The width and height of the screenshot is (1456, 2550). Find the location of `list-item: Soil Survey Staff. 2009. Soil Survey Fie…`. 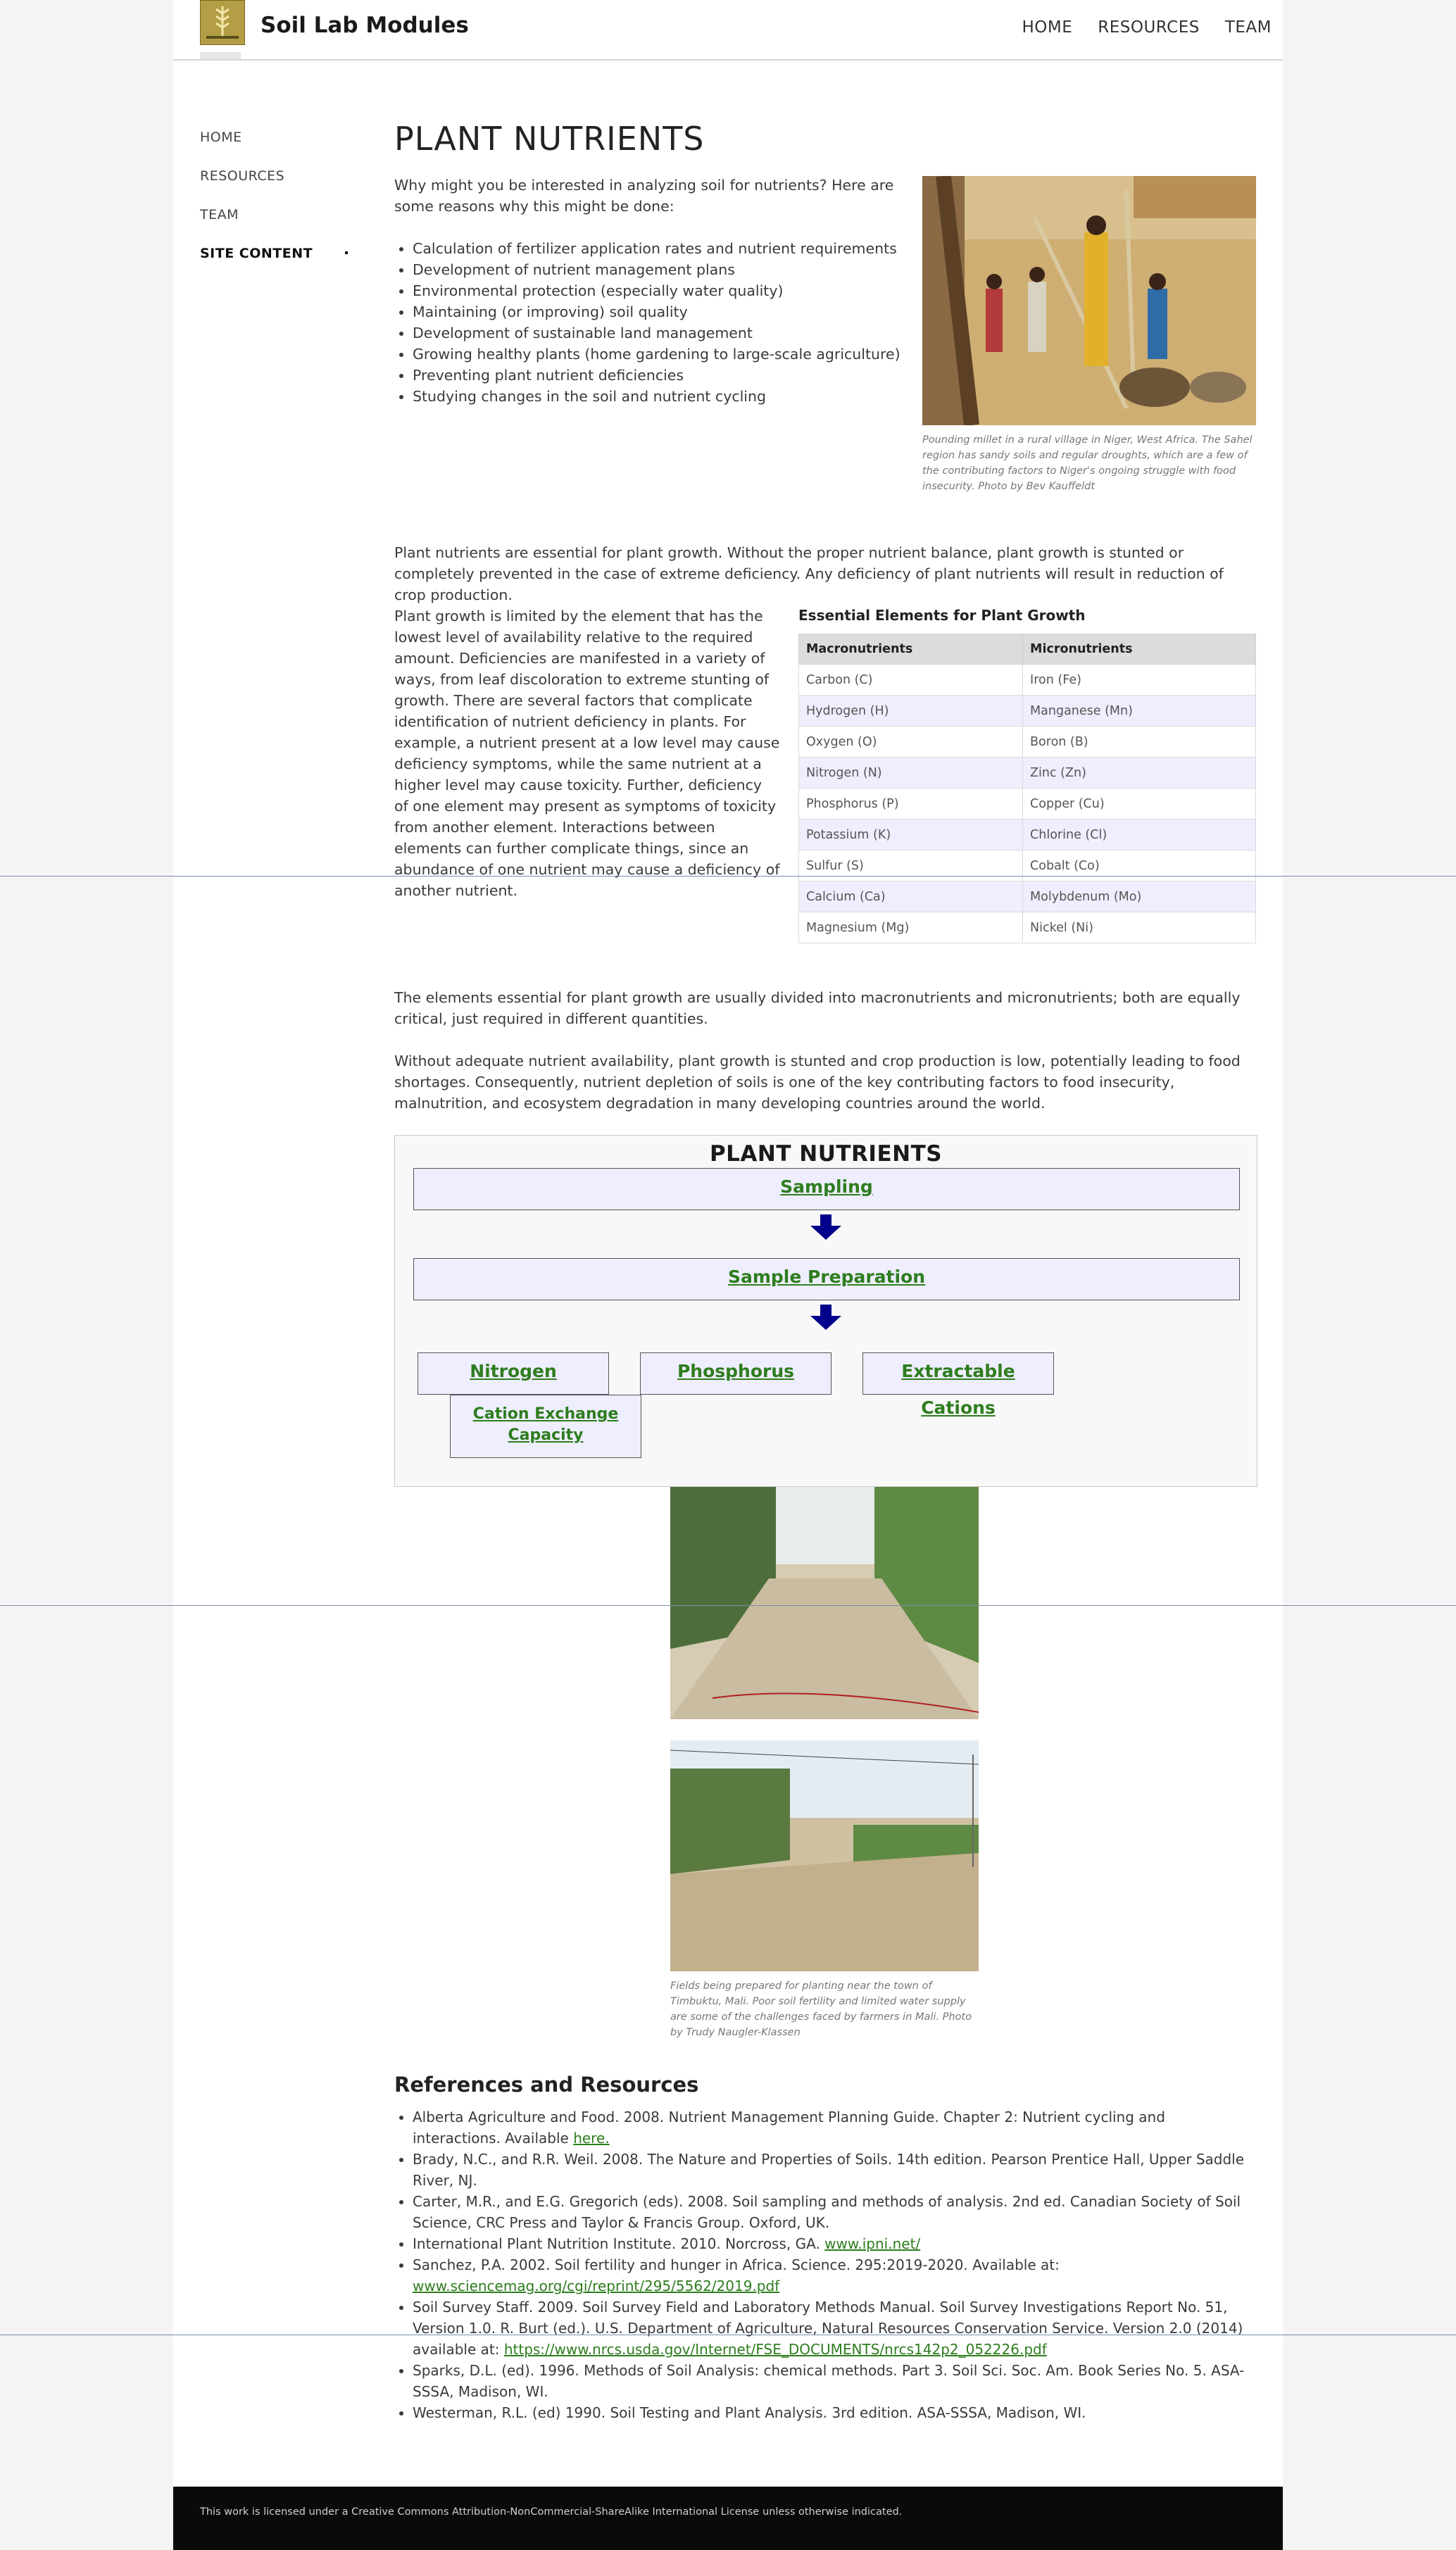

list-item: Soil Survey Staff. 2009. Soil Survey Fie… is located at coordinates (835, 2328).